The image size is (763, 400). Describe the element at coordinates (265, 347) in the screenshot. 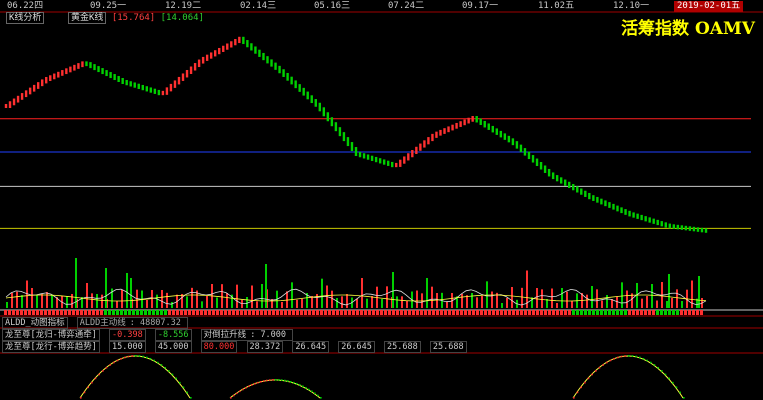

I see `trend-value: 28.372` at that location.